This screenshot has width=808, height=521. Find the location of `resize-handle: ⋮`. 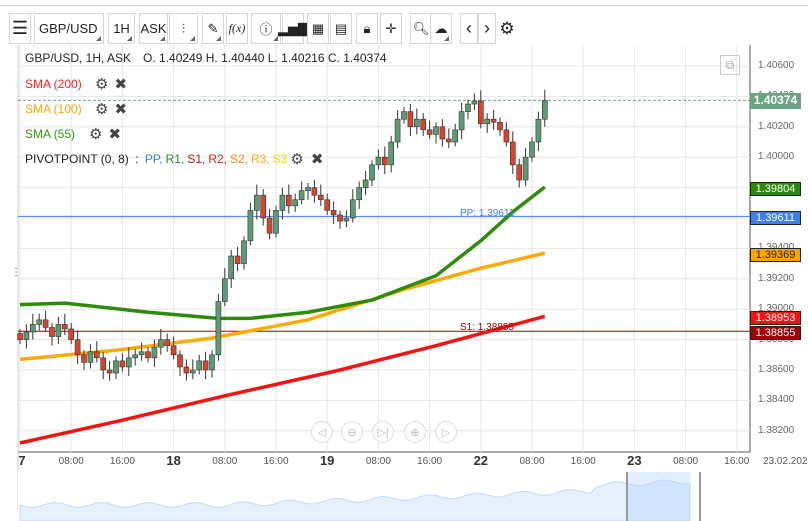

resize-handle: ⋮ is located at coordinates (16, 279).